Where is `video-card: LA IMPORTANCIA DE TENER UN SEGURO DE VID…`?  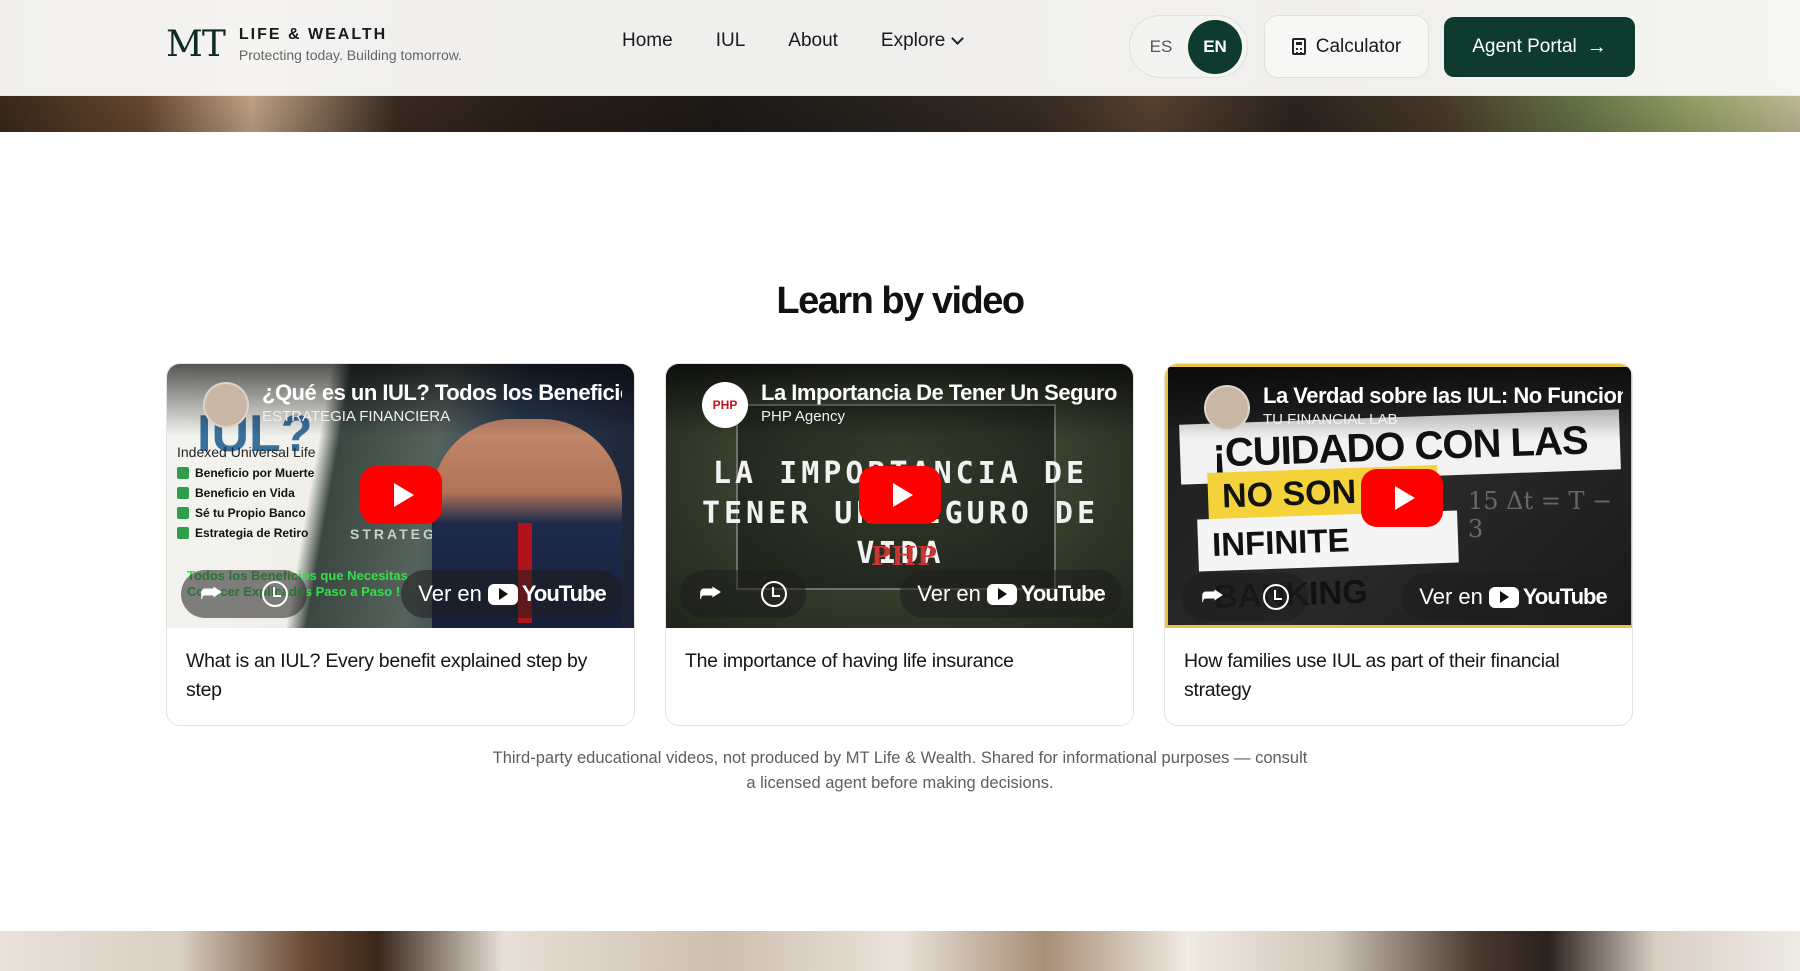
video-card: LA IMPORTANCIA DE TENER UN SEGURO DE VID… is located at coordinates (899, 544).